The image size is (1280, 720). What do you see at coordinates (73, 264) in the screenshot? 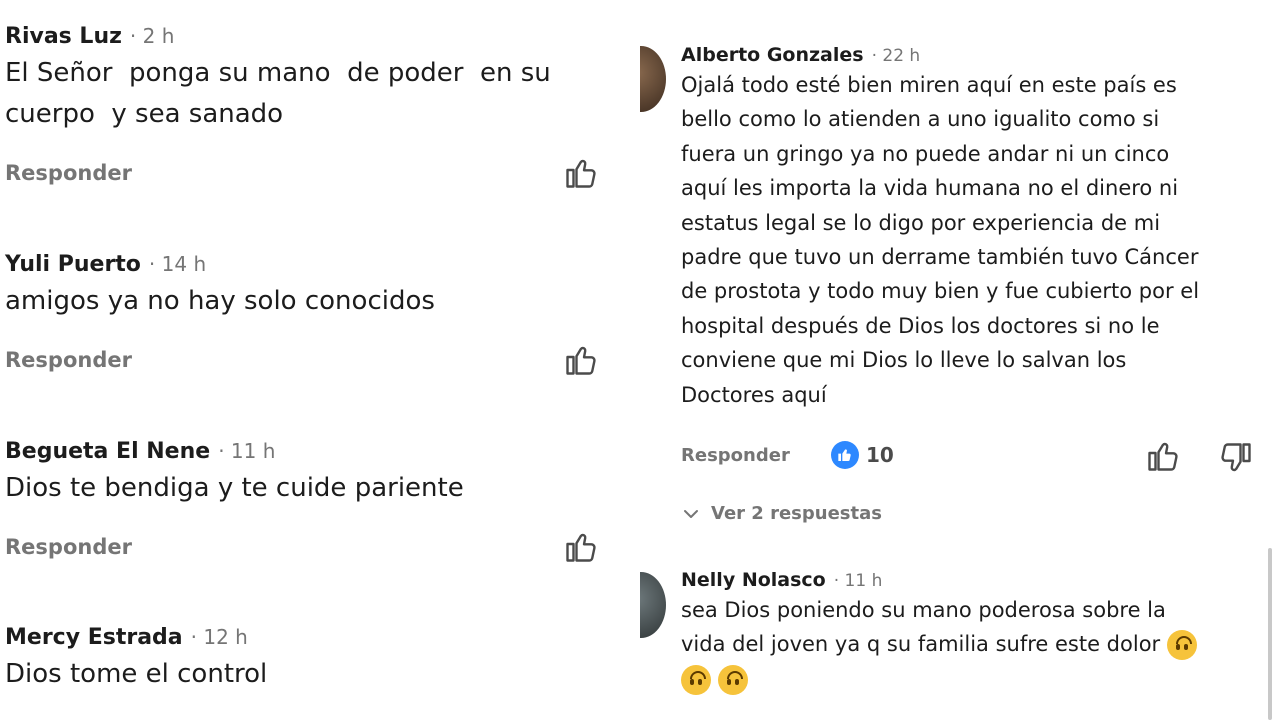
I see `commenter-name: Yuli Puerto` at bounding box center [73, 264].